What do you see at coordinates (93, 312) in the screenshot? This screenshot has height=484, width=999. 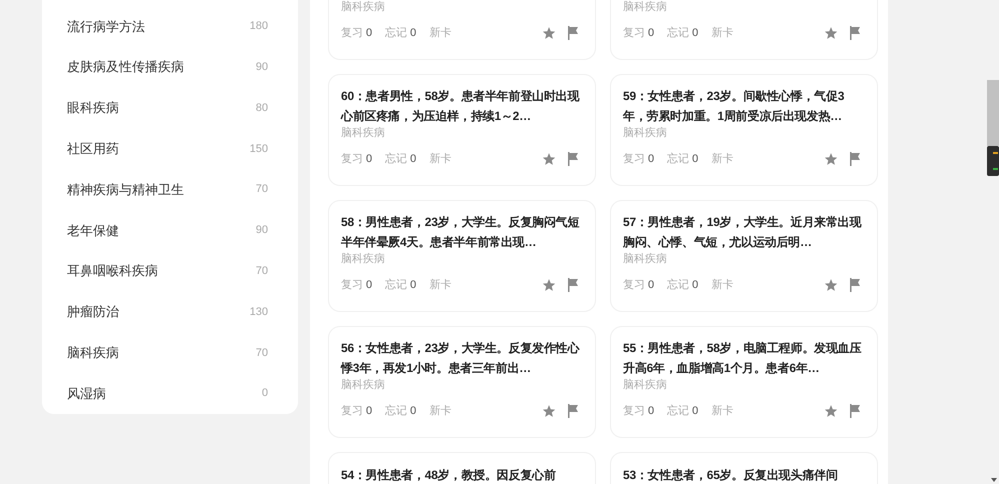 I see `category-label: 肿瘤防治` at bounding box center [93, 312].